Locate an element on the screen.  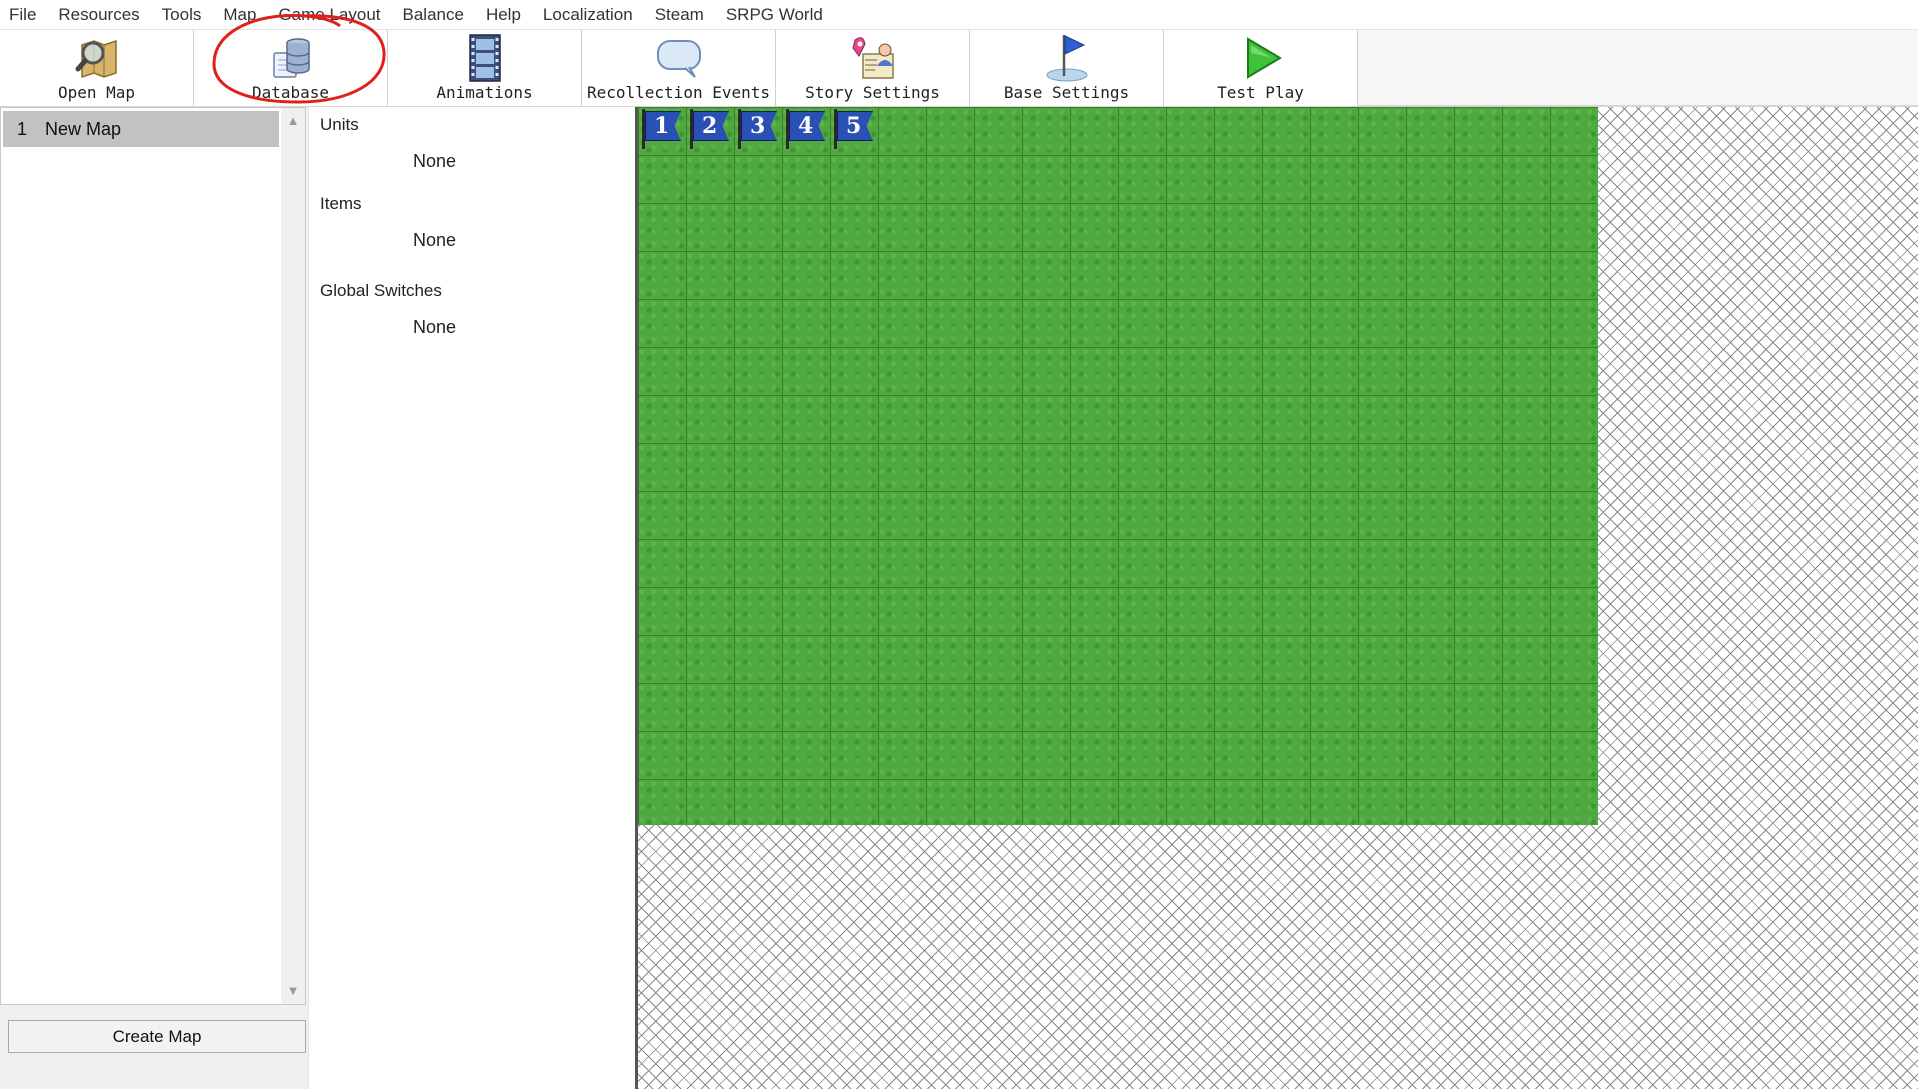
menu-localization: Localization is located at coordinates (588, 14).